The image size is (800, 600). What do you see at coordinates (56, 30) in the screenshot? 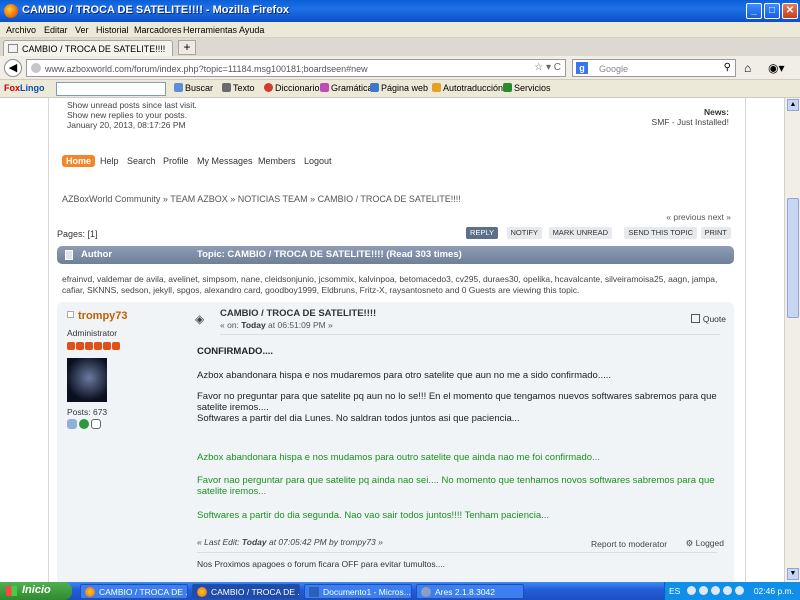
I see `menu-editar: Editar` at bounding box center [56, 30].